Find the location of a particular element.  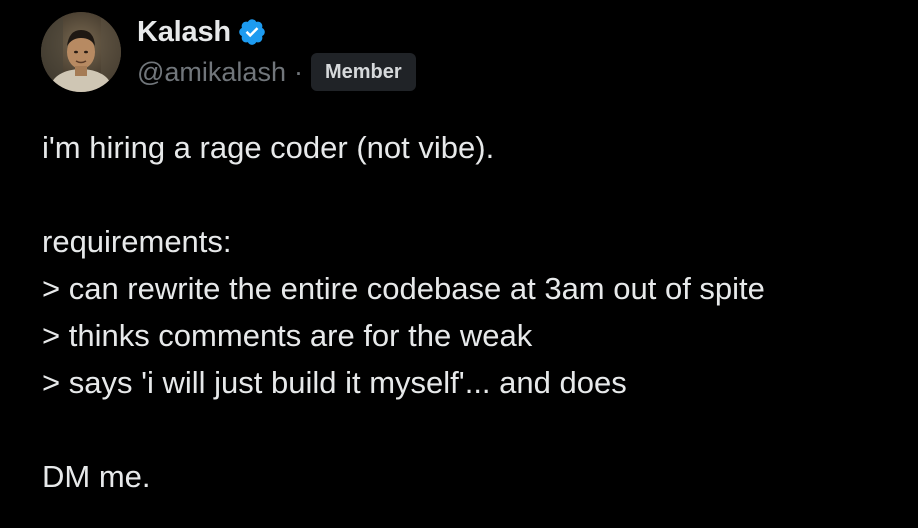

tweet-line: i'm hiring a rage coder (not vibe). is located at coordinates (268, 147).